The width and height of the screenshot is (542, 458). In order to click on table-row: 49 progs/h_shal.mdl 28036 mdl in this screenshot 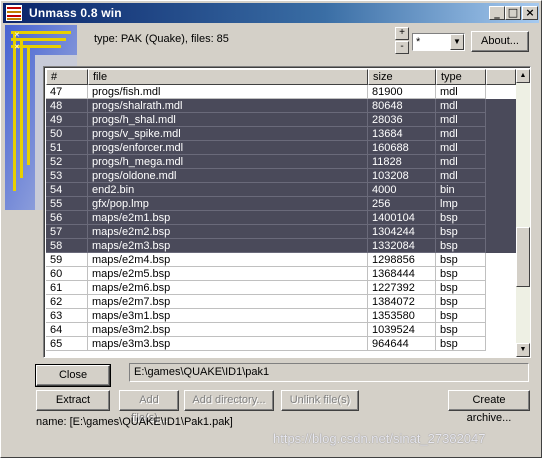, I will do `click(281, 120)`.